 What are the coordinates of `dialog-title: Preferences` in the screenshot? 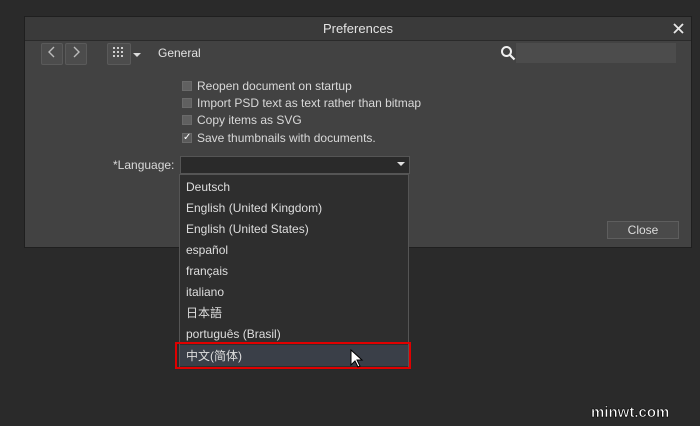 It's located at (358, 28).